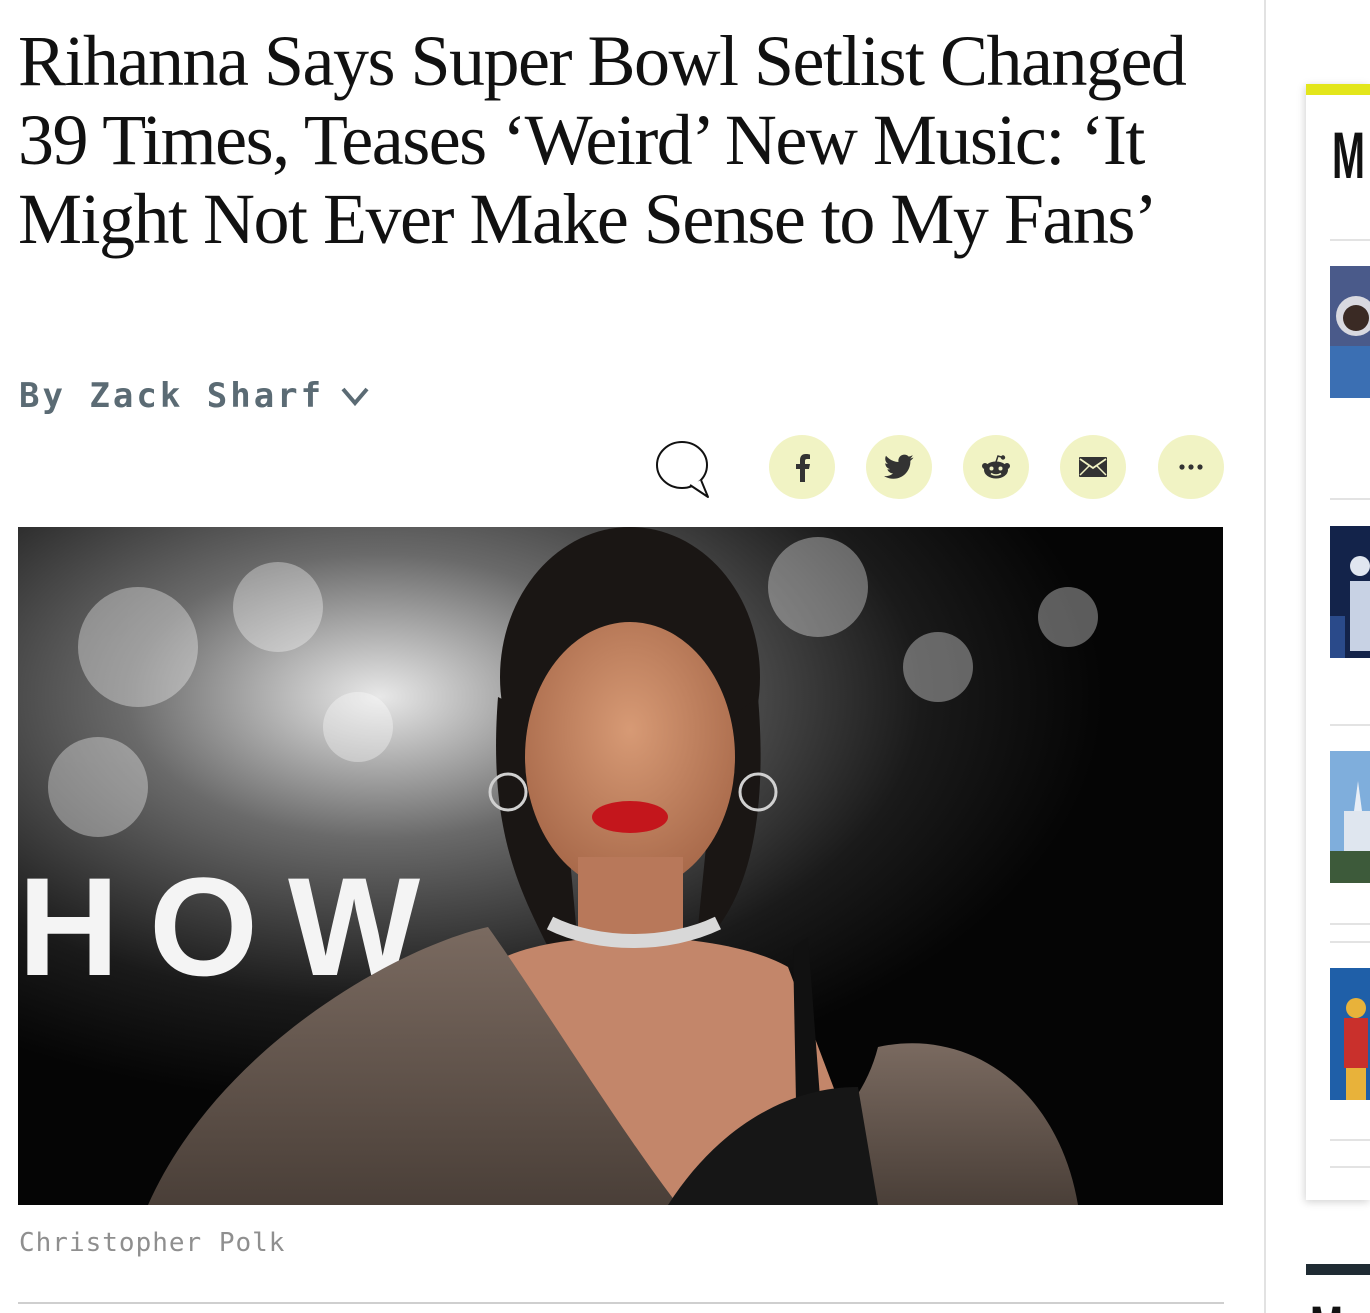  Describe the element at coordinates (1338, 89) in the screenshot. I see `sidebar-accent-bar` at that location.